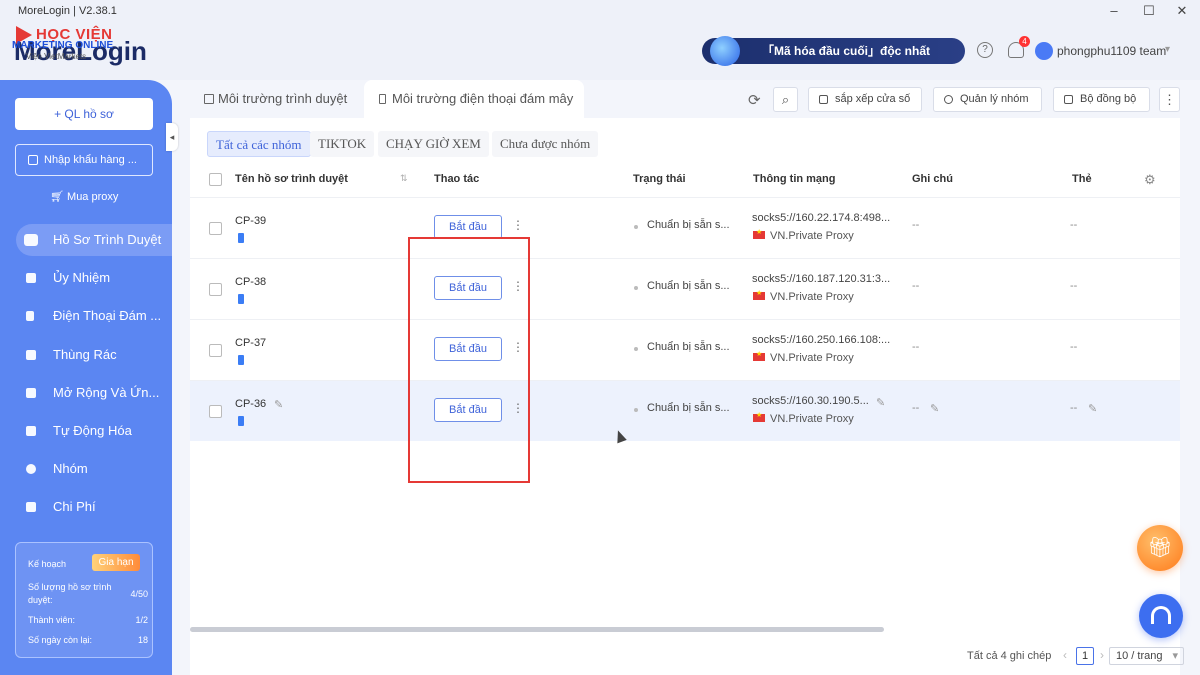  What do you see at coordinates (934, 408) in the screenshot?
I see `edit-note-icon: ✎` at bounding box center [934, 408].